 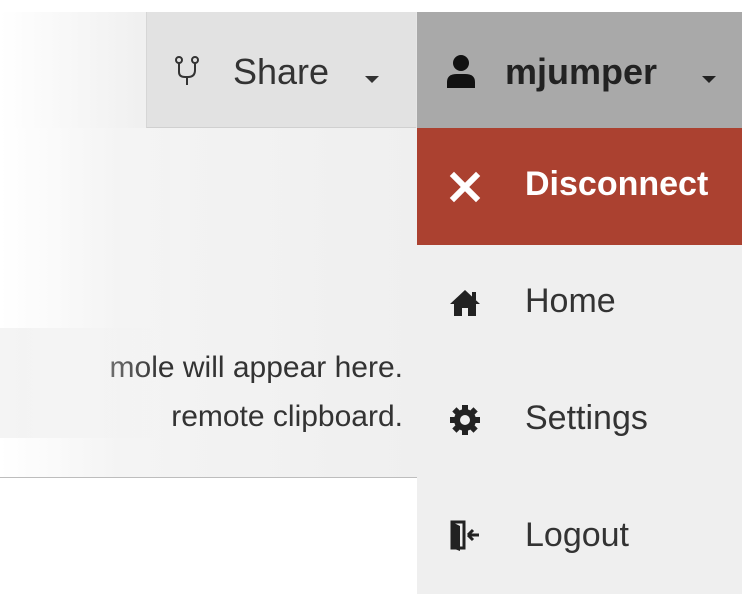 What do you see at coordinates (570, 301) in the screenshot?
I see `menu-item-label: Home` at bounding box center [570, 301].